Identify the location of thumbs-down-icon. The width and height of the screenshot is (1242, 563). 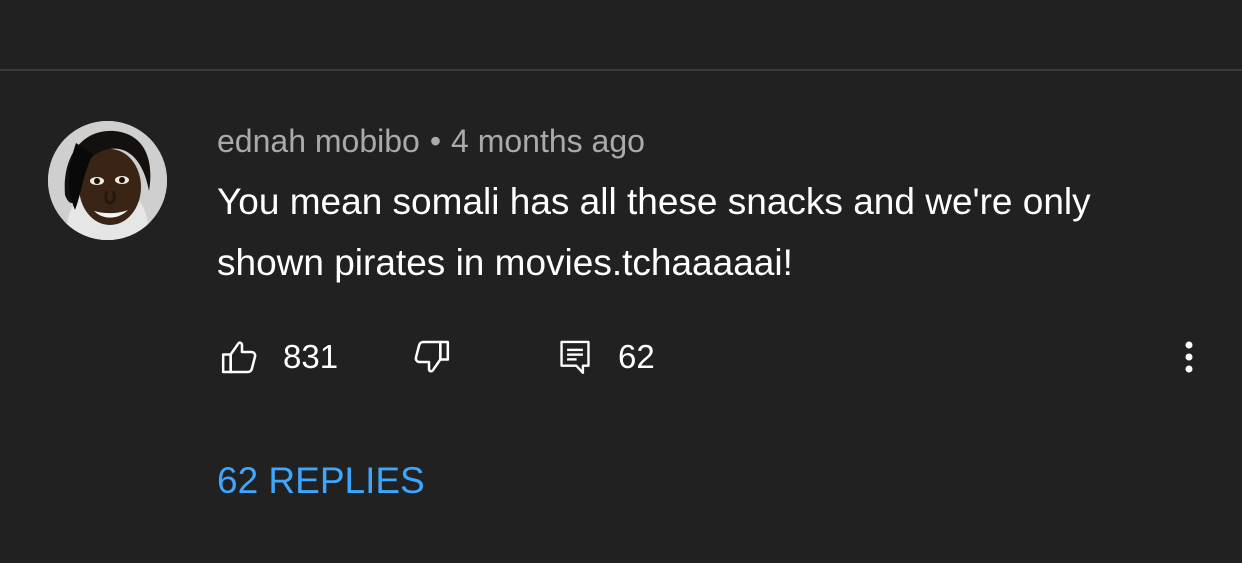
(432, 356).